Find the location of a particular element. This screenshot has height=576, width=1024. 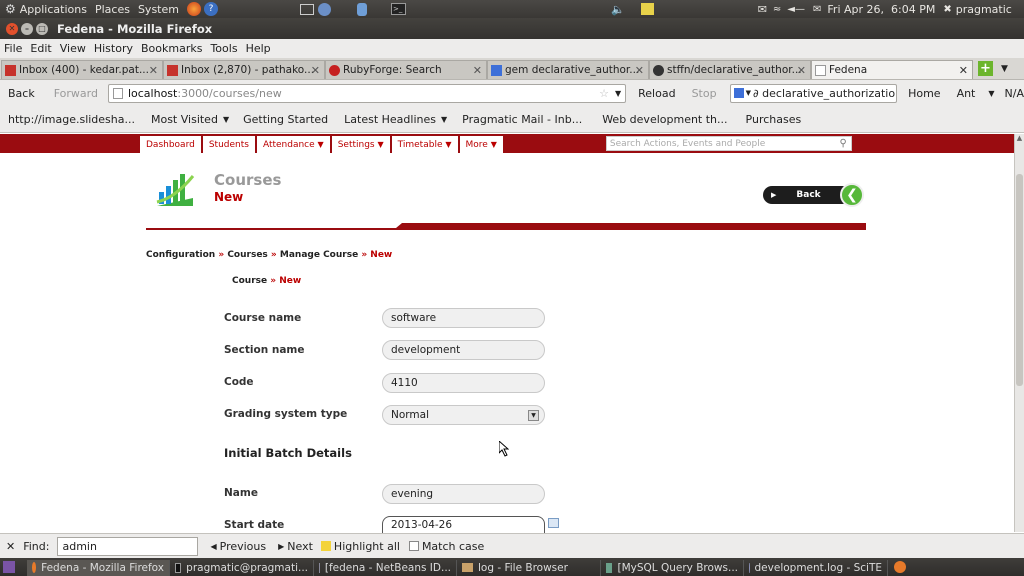

firefox-tray-icon is located at coordinates (900, 567).